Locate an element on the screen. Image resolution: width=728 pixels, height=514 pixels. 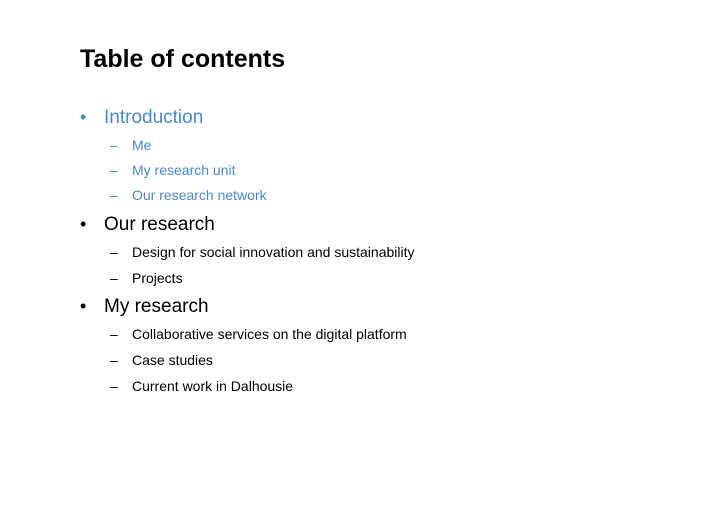
list-item-label: My research unit is located at coordinates (184, 170).